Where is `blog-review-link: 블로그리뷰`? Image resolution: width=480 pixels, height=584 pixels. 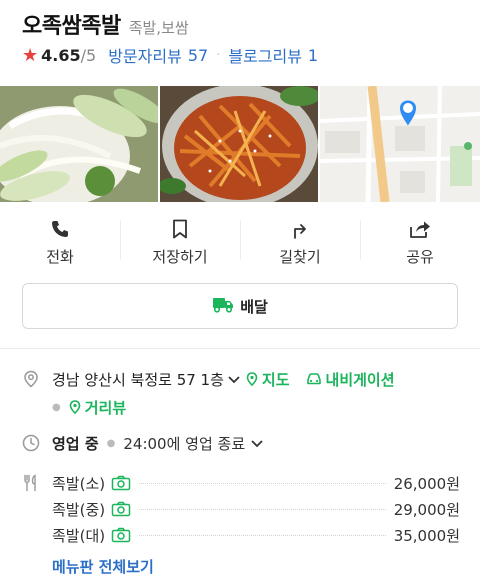
blog-review-link: 블로그리뷰 is located at coordinates (265, 55).